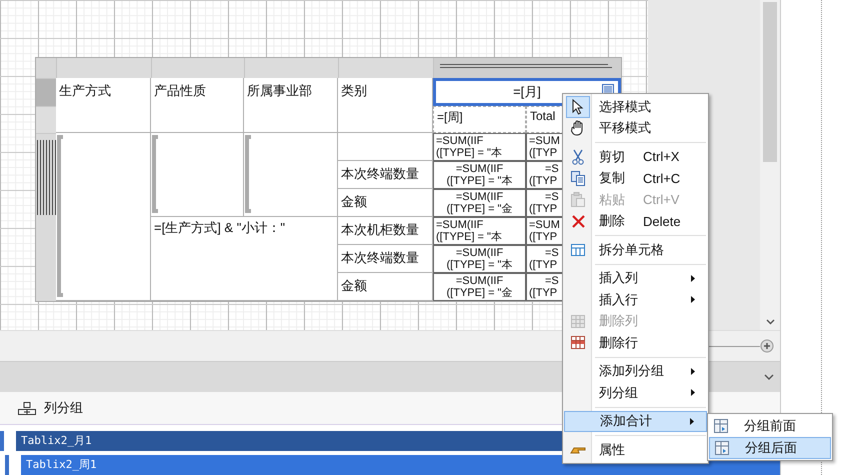 Image resolution: width=844 pixels, height=475 pixels. I want to click on menu-item: 添加列分组, so click(635, 371).